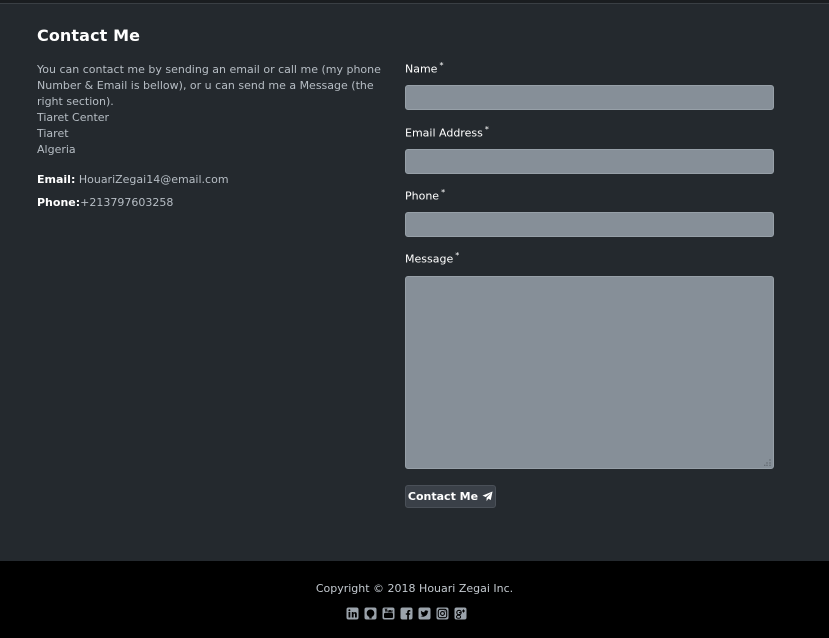  Describe the element at coordinates (73, 134) in the screenshot. I see `address-block: Tiaret Center Tiaret Algeria` at that location.